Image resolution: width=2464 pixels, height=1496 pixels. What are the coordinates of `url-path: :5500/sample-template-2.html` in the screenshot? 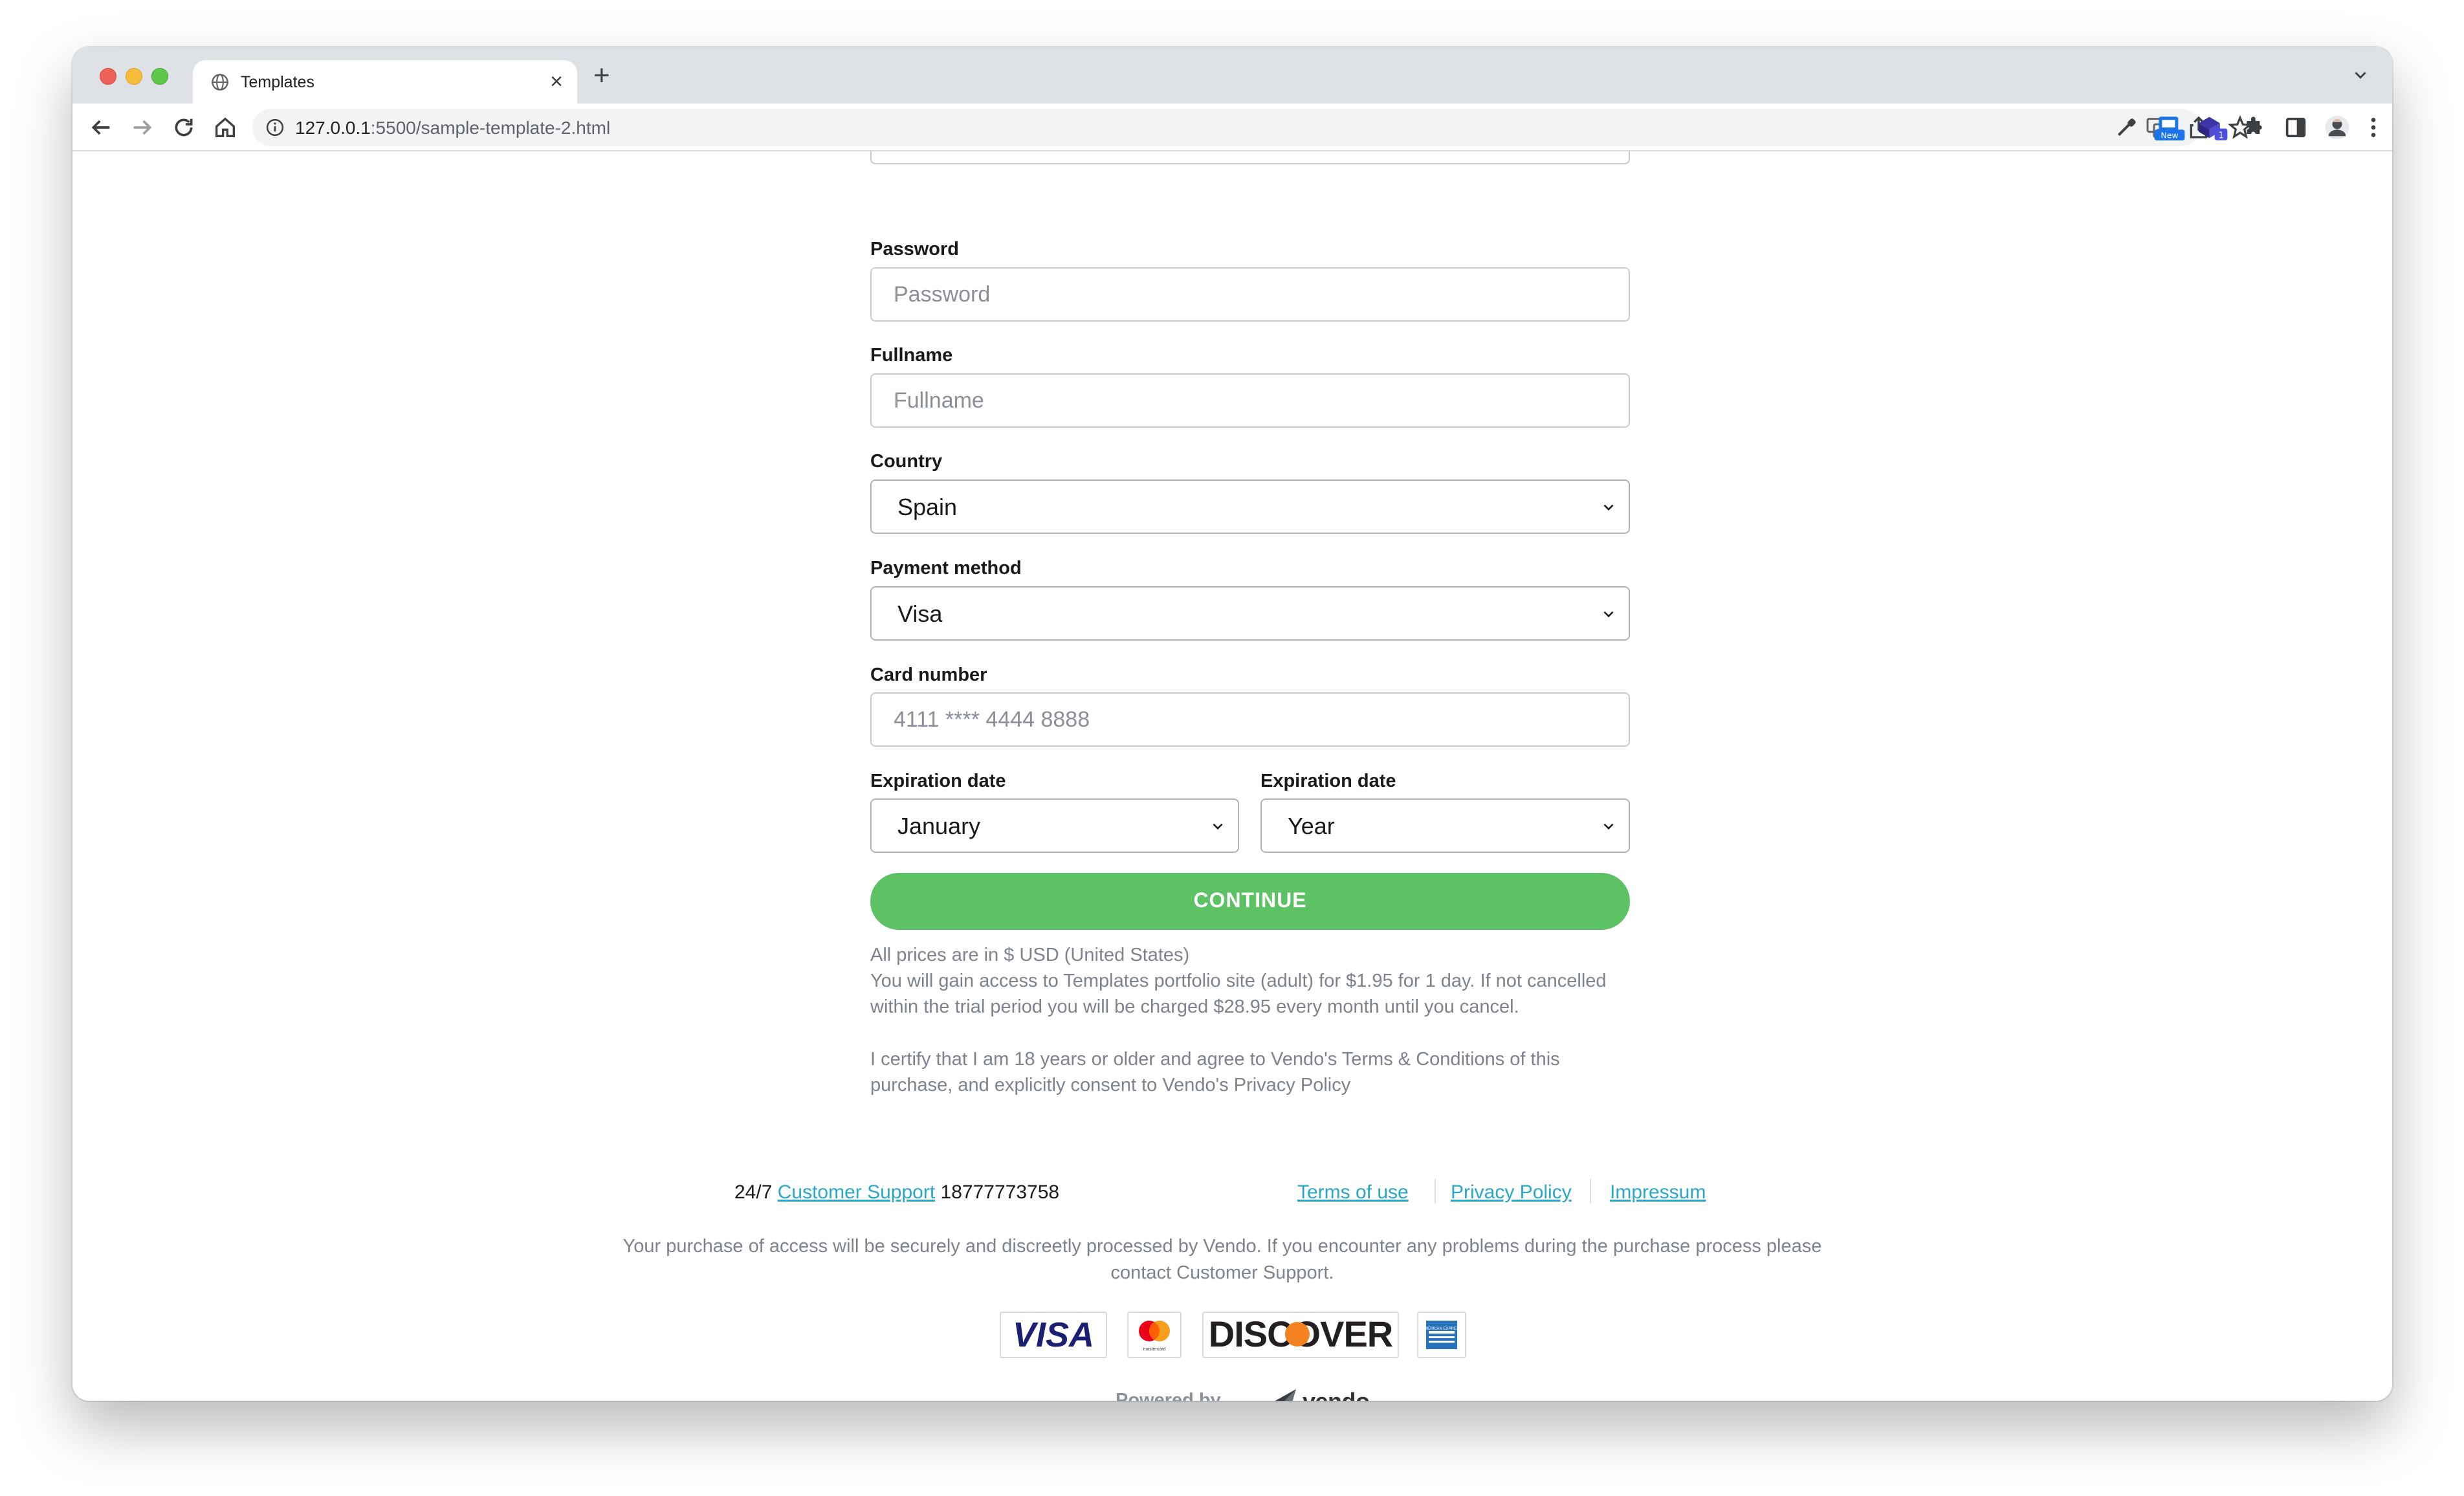 It's located at (490, 128).